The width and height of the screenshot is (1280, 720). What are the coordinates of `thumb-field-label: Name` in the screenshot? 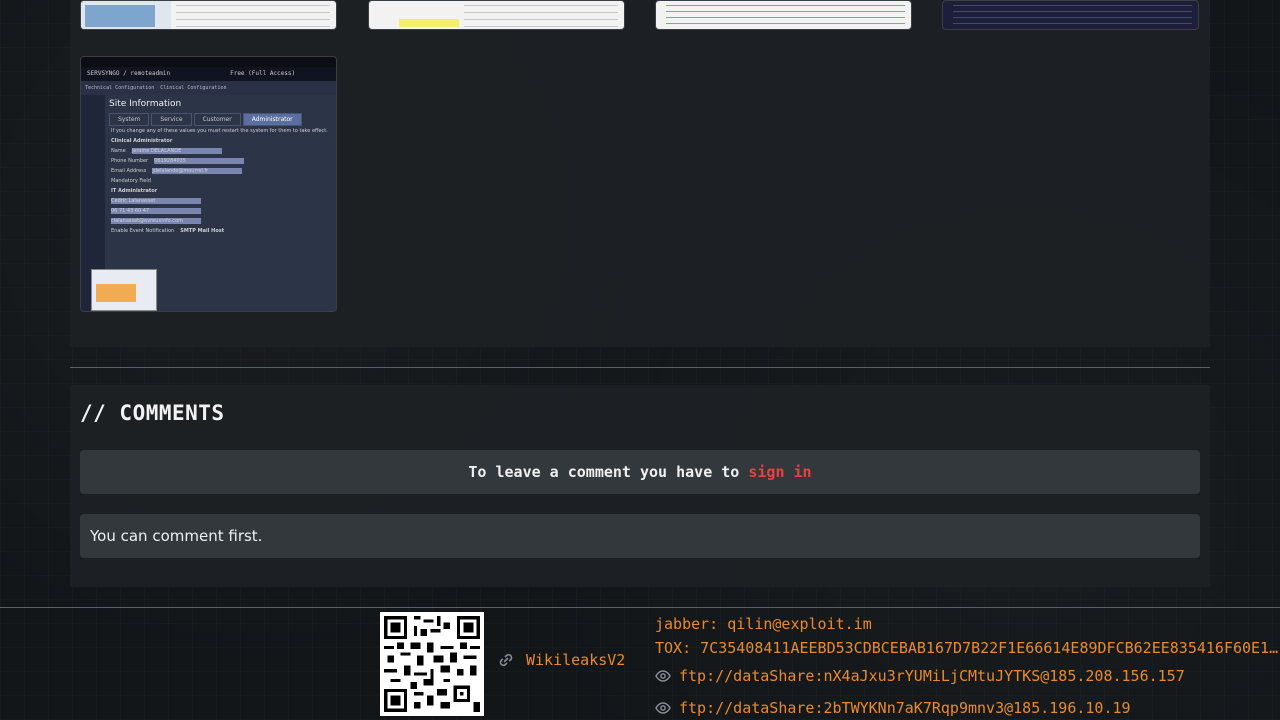 It's located at (118, 151).